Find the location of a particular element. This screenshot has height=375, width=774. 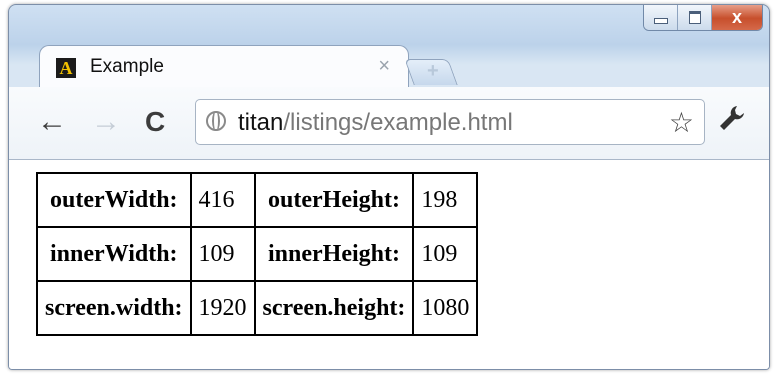

screen-width-label: screen.width: is located at coordinates (114, 308).